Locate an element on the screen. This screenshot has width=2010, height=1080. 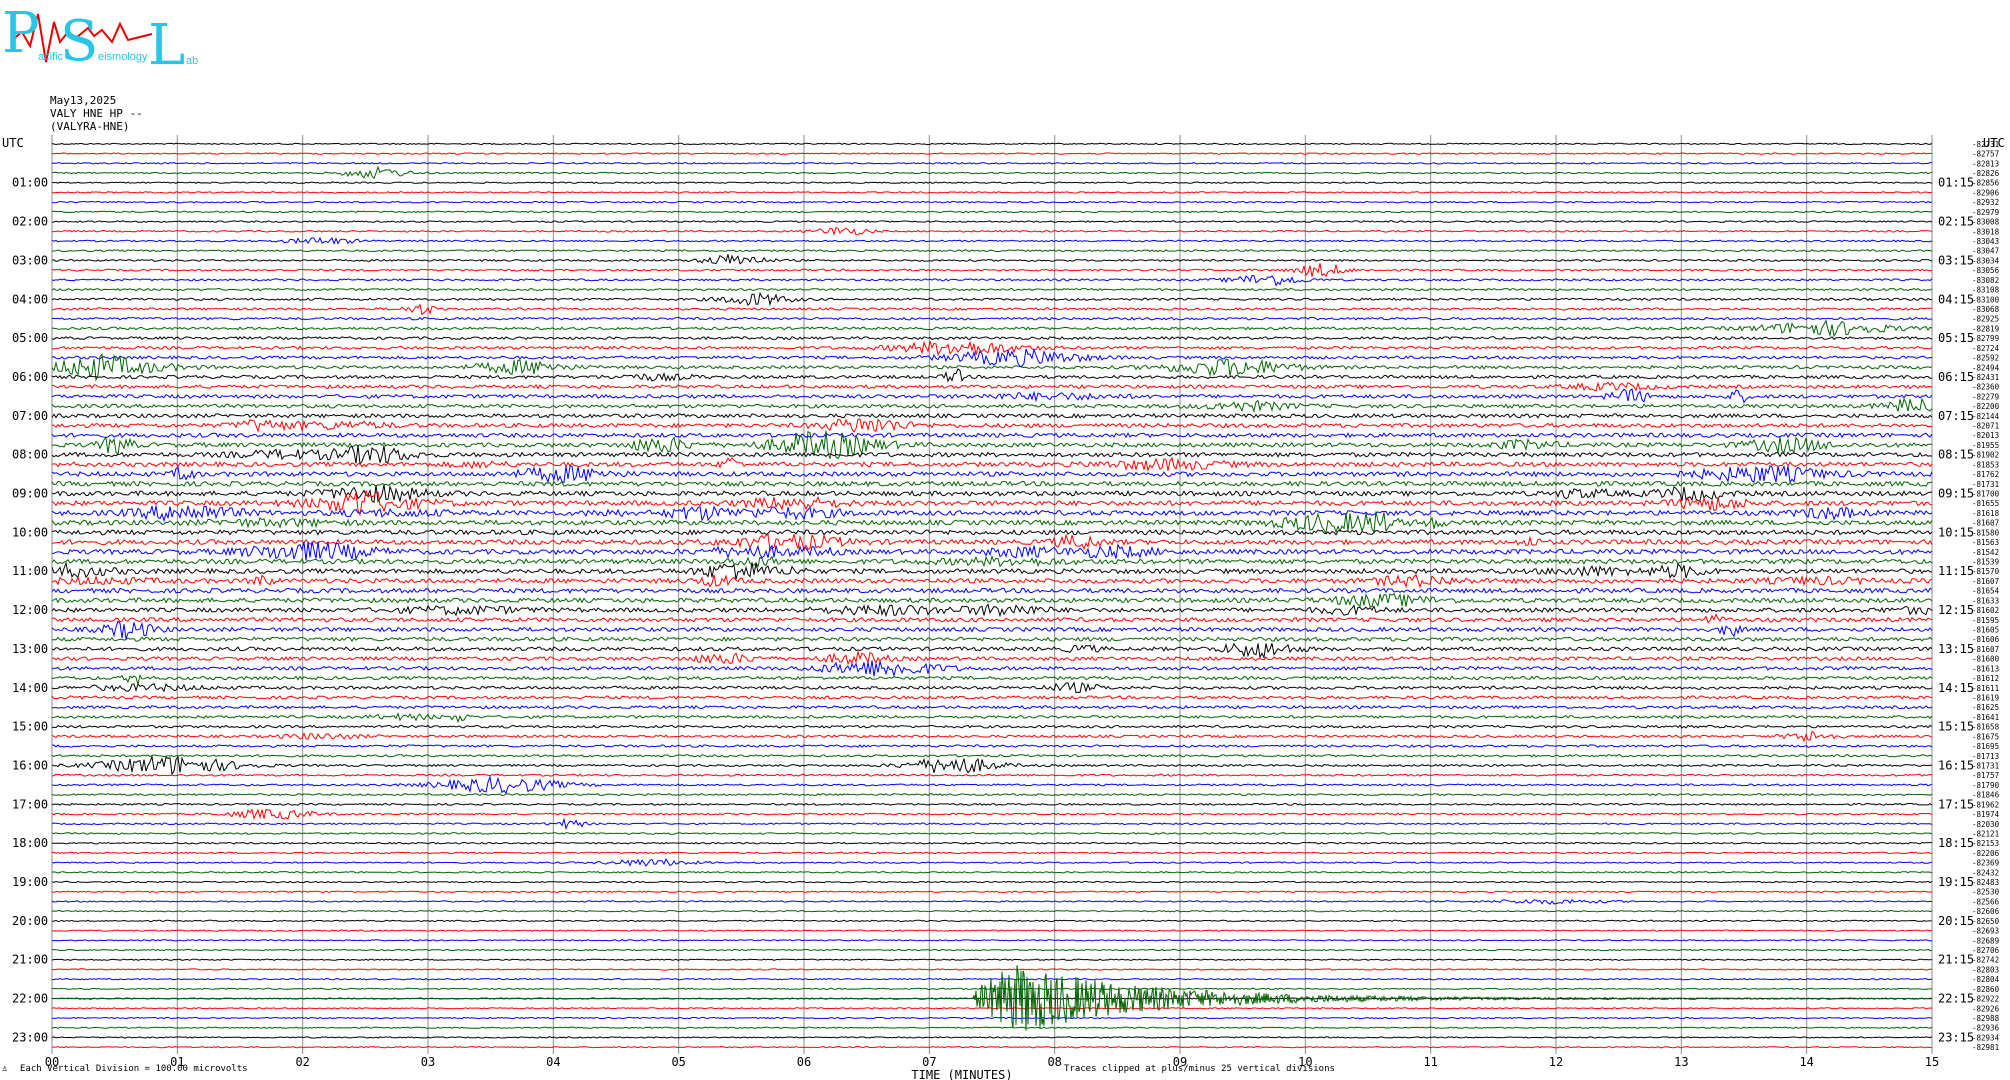
trace-count-label: -82706 is located at coordinates (1986, 950).